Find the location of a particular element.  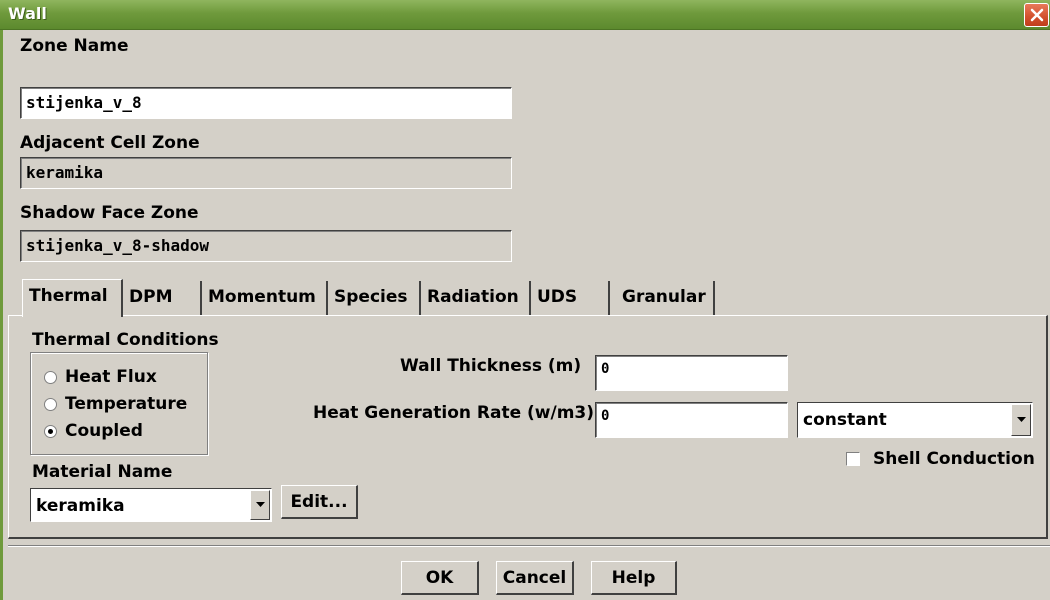

close-icon is located at coordinates (1036, 15).